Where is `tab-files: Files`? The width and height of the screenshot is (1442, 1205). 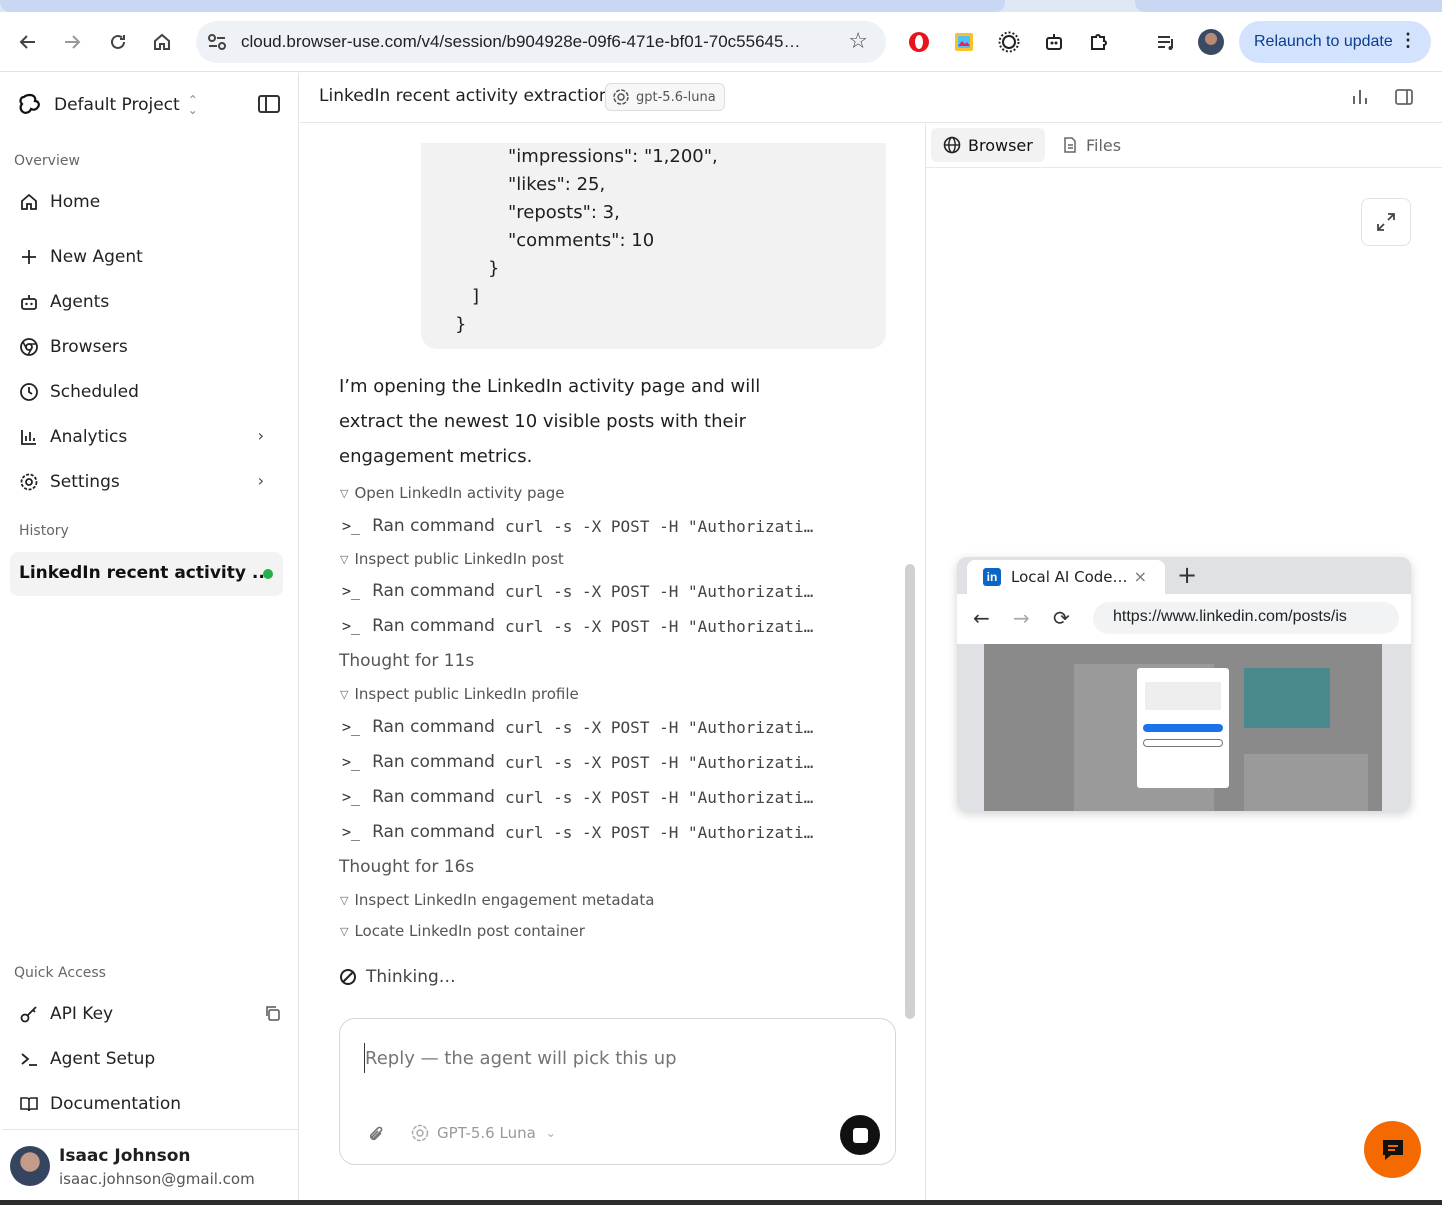
tab-files: Files is located at coordinates (1091, 145).